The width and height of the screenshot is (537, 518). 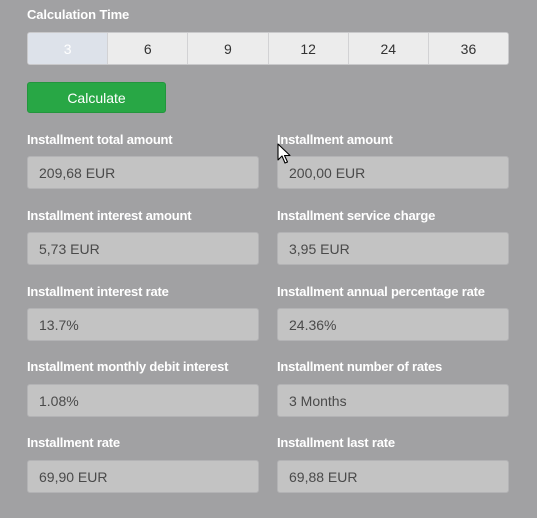 What do you see at coordinates (143, 476) in the screenshot?
I see `installment-rate-field: 69,90 EUR` at bounding box center [143, 476].